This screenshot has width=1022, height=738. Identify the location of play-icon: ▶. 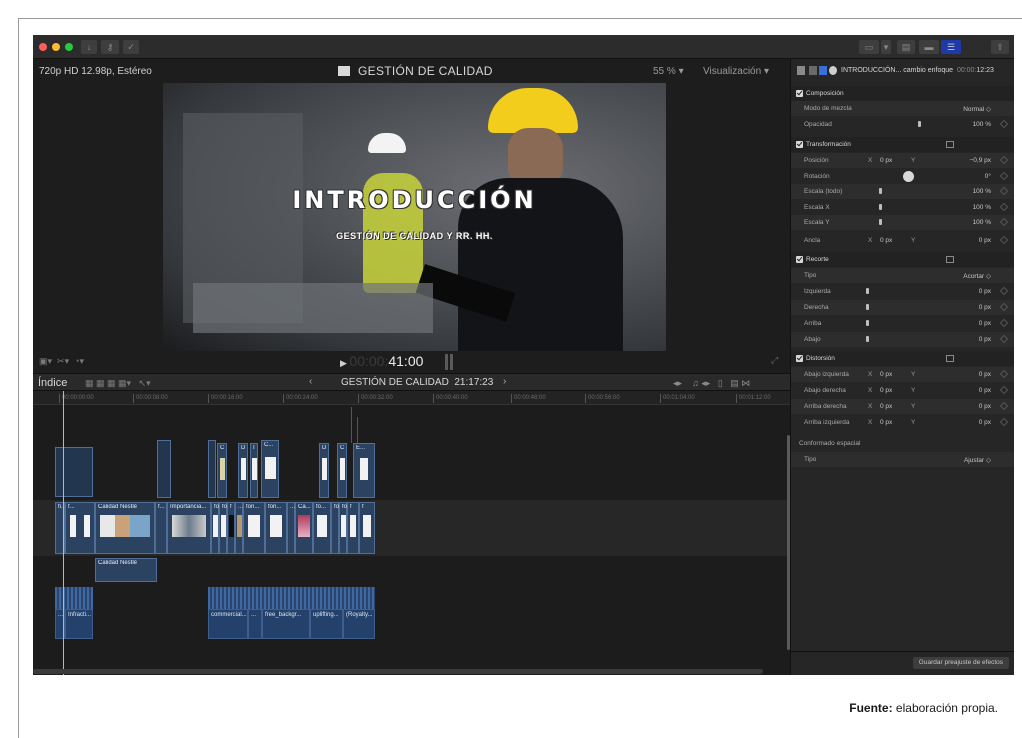
(344, 363).